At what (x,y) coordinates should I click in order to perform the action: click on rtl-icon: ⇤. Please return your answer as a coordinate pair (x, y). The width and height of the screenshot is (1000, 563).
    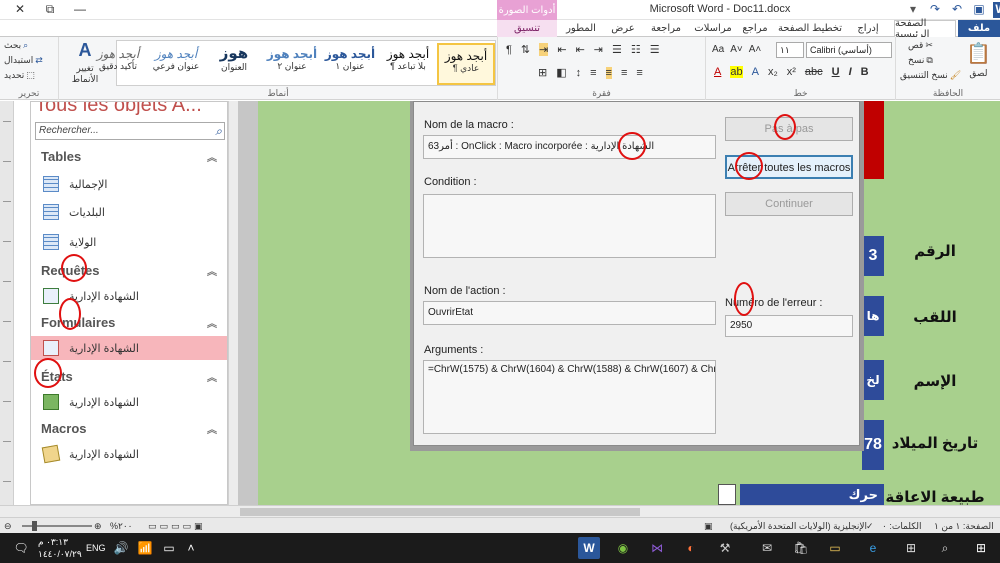
    Looking at the image, I should click on (561, 49).